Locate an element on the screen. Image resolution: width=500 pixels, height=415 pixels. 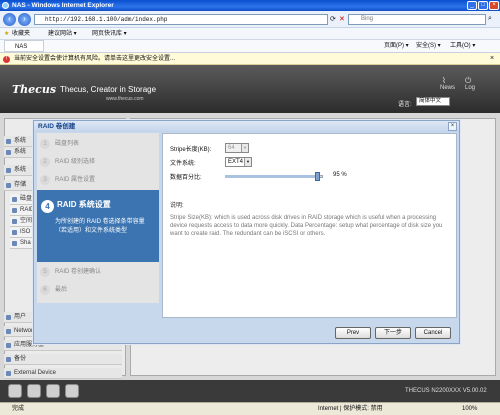
step-number: 1 is located at coordinates (45, 144).